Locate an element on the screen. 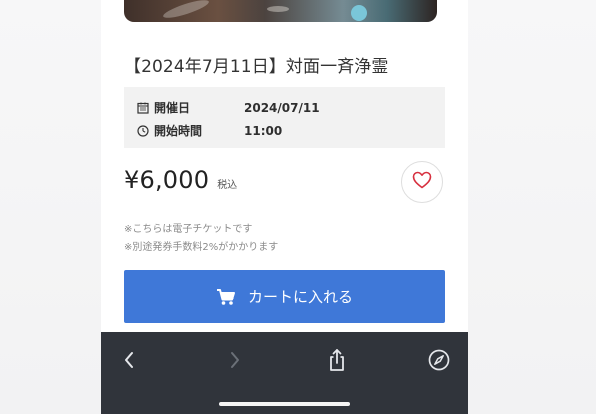 The height and width of the screenshot is (414, 596). event-info-box: 開催日 2024/07/11 開始時間 11:00 is located at coordinates (284, 117).